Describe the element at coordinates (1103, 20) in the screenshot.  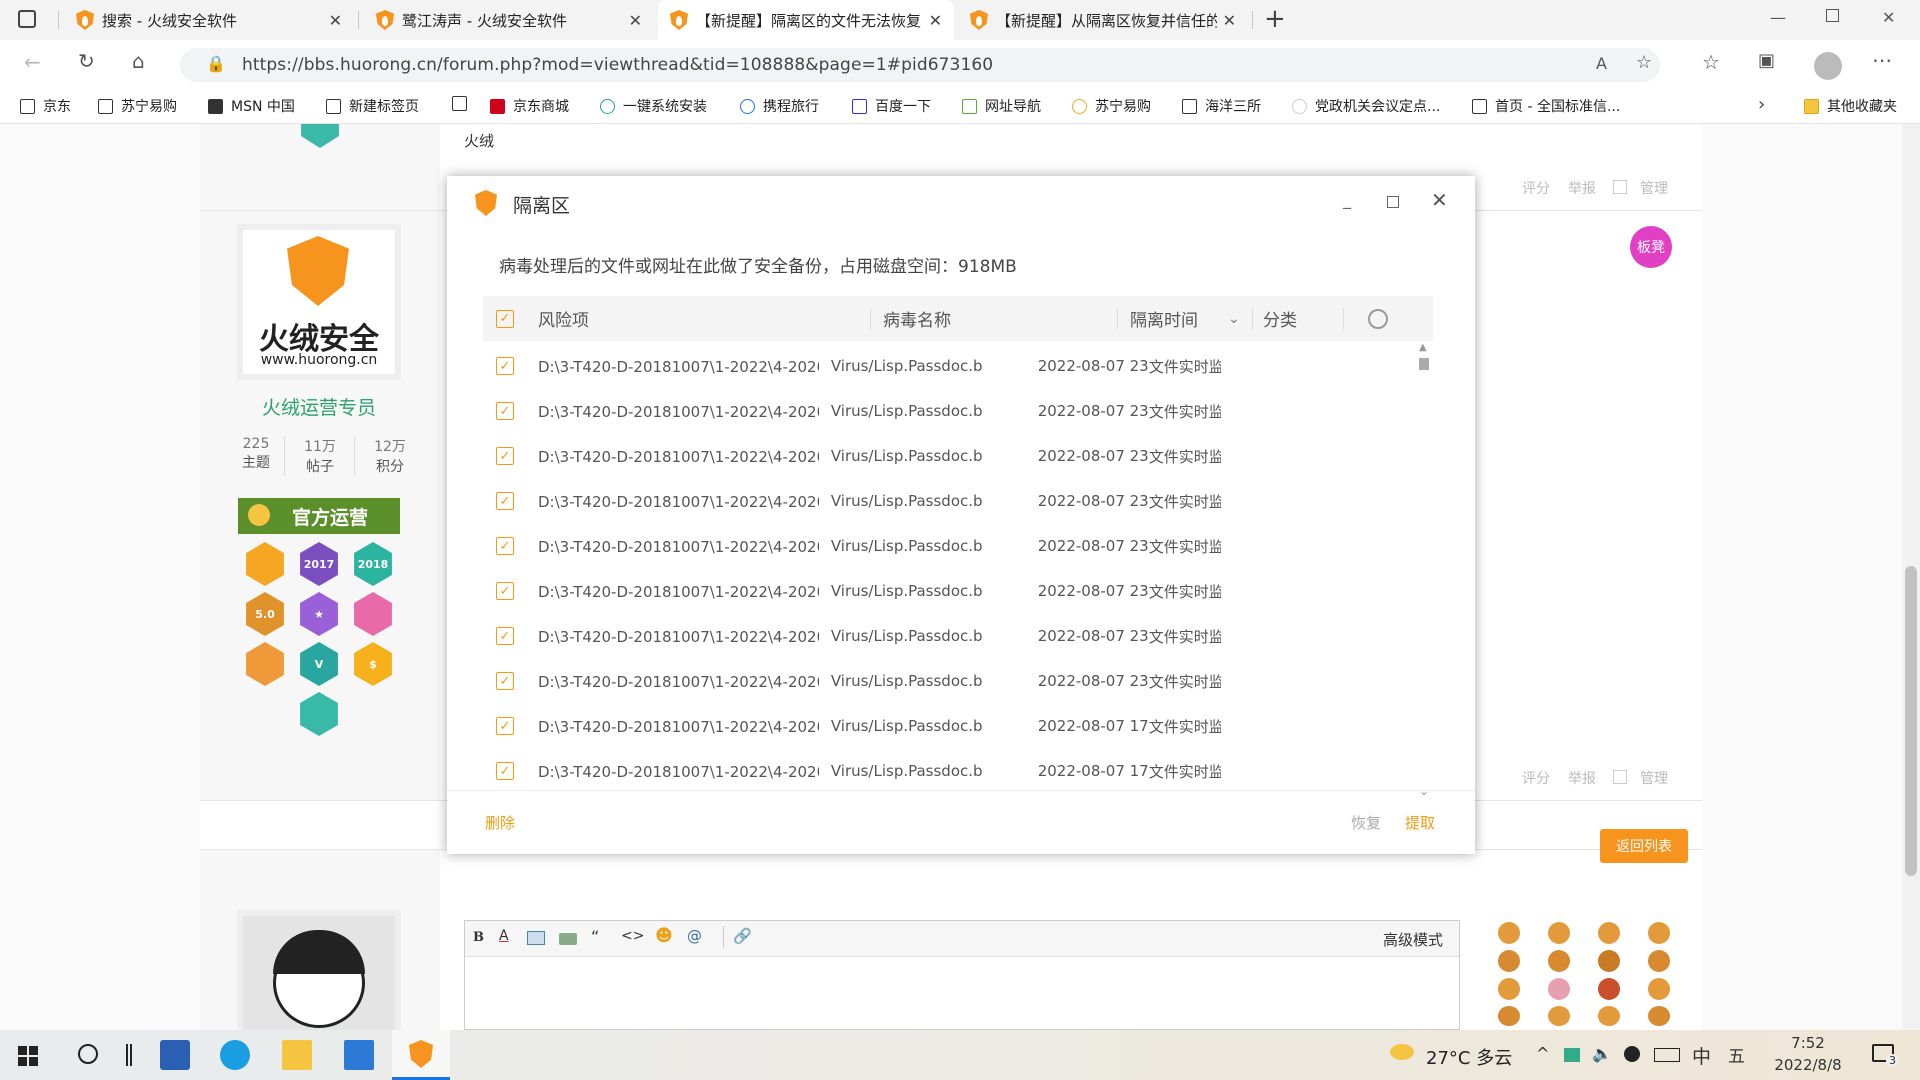
I see `tab-restore-trust: 【新提醒】从隔离区恢复并信任的 ✕` at that location.